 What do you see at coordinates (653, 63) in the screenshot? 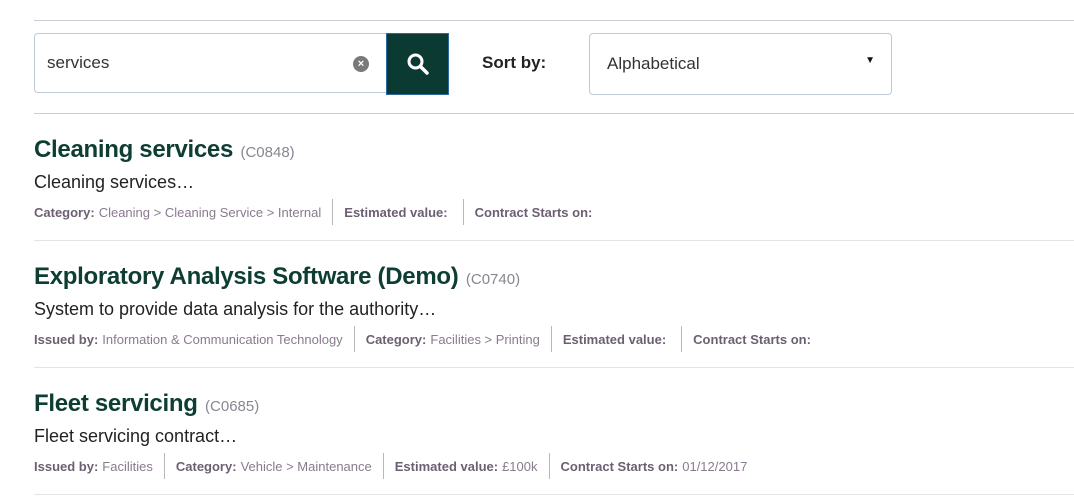
I see `sort-selected-value: Alphabetical` at bounding box center [653, 63].